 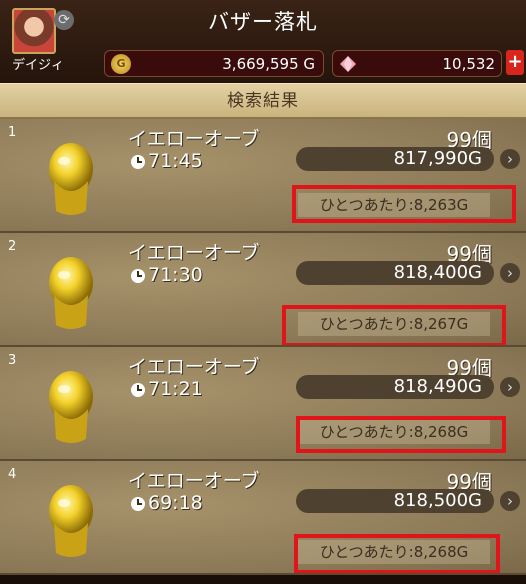 I want to click on gold-coin-icon: G, so click(x=121, y=64).